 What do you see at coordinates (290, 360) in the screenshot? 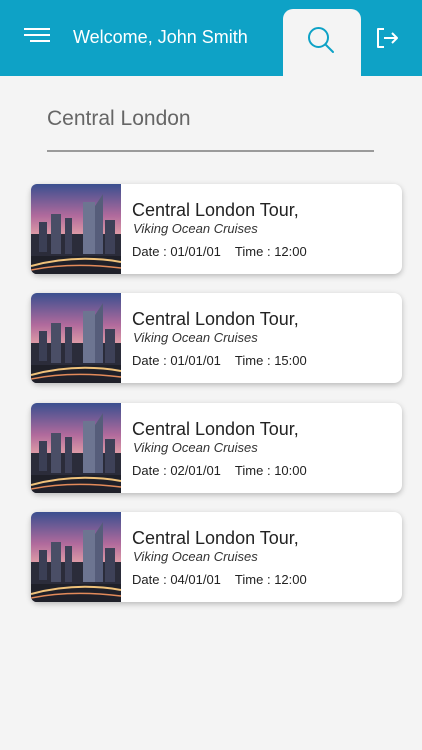
I see `tour-time: 15:00` at bounding box center [290, 360].